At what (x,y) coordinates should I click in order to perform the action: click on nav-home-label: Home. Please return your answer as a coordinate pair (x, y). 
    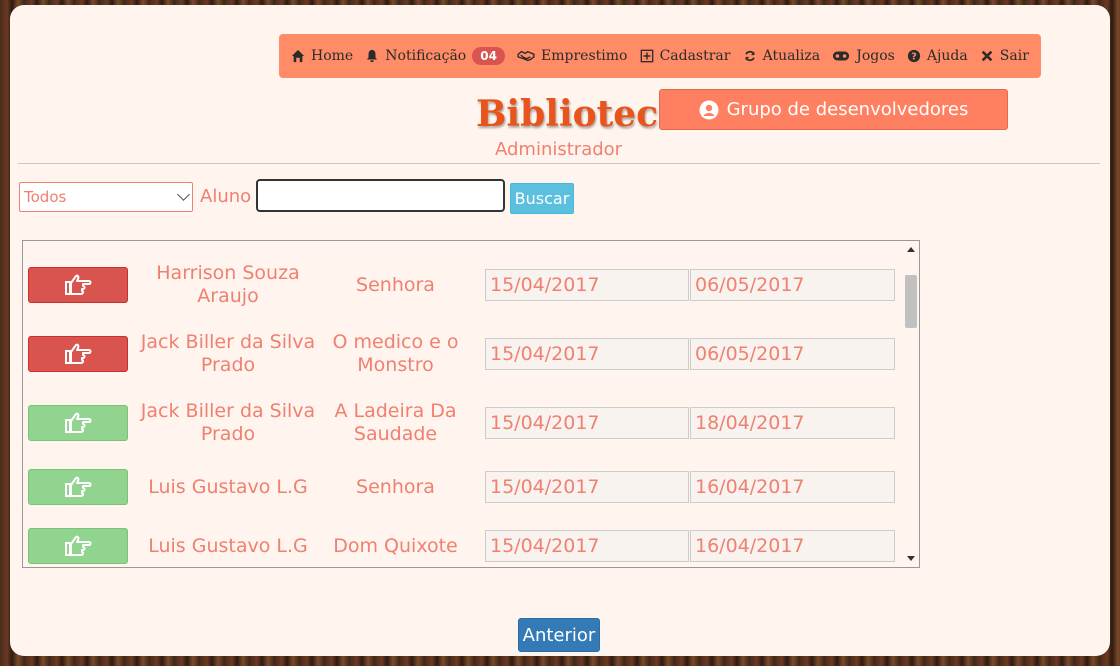
    Looking at the image, I should click on (332, 56).